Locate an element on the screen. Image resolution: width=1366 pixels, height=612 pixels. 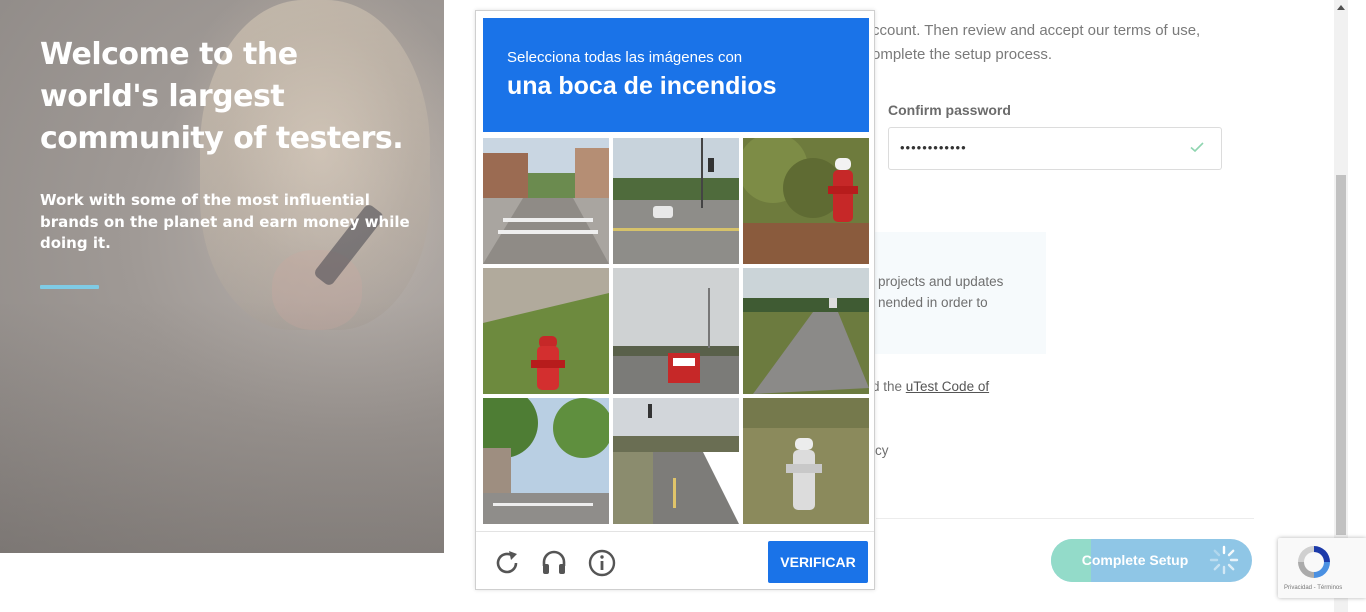
tree-lined-street-photo-icon is located at coordinates (546, 461).